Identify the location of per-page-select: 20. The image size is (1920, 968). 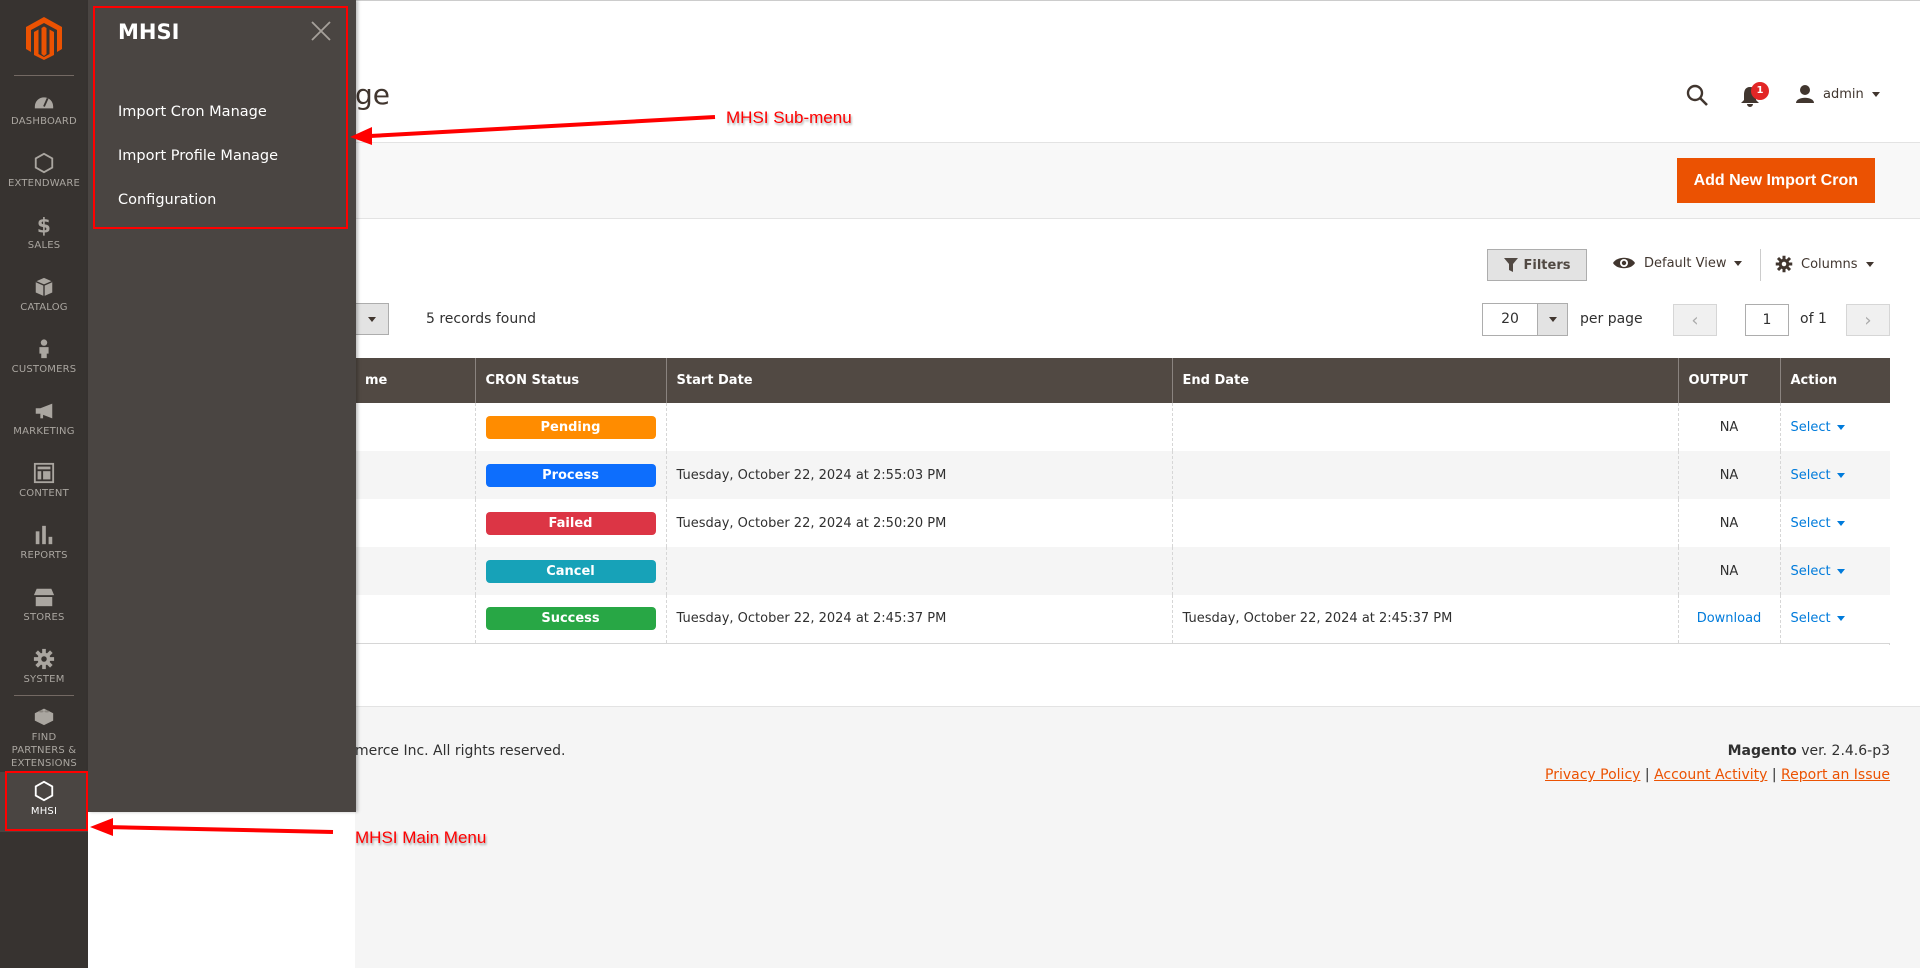
(1525, 319).